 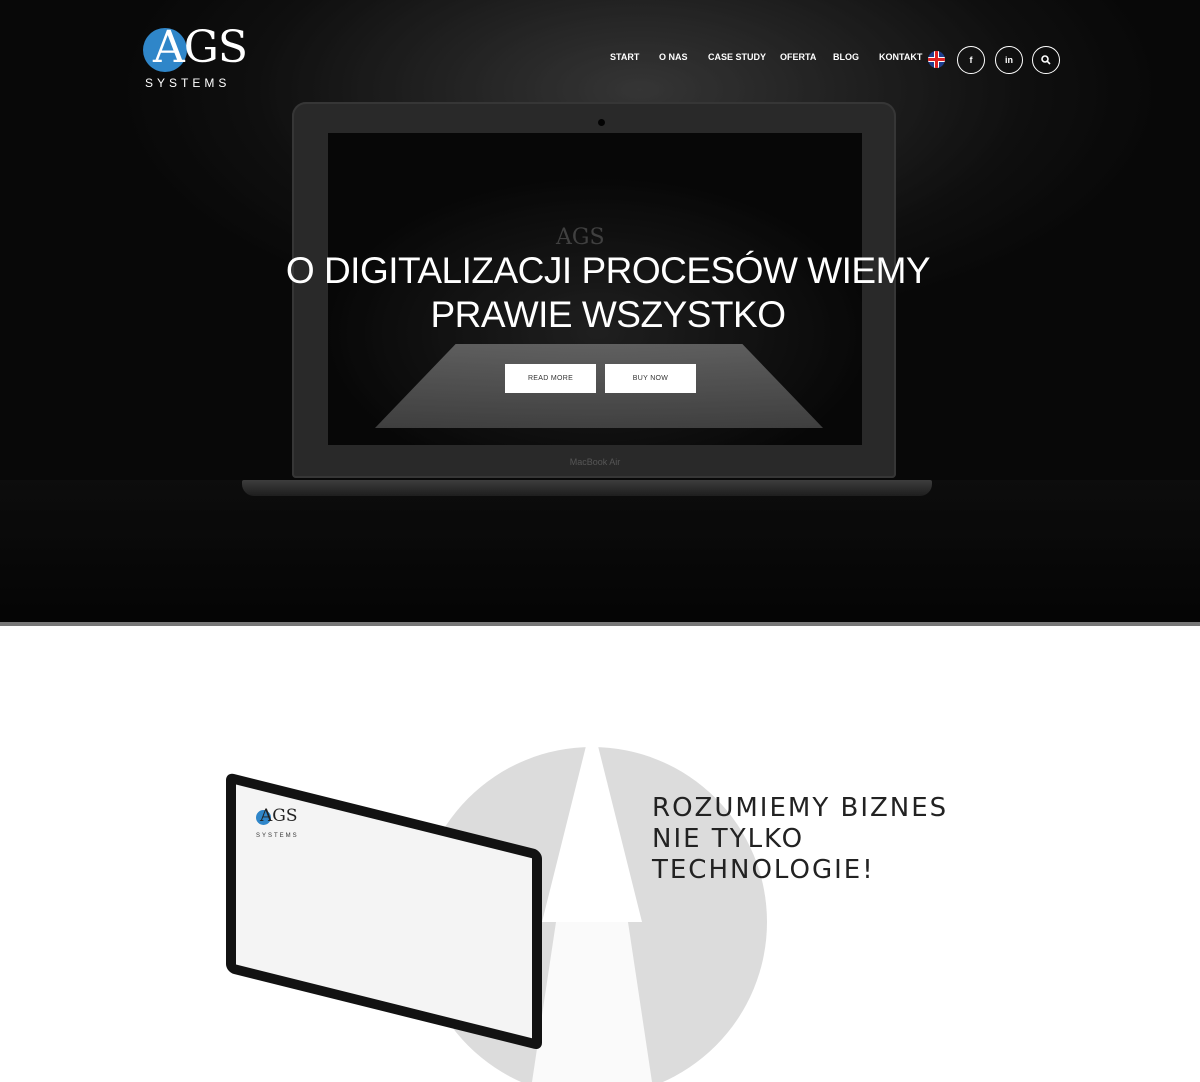 What do you see at coordinates (846, 57) in the screenshot?
I see `nav-blog: BLOG` at bounding box center [846, 57].